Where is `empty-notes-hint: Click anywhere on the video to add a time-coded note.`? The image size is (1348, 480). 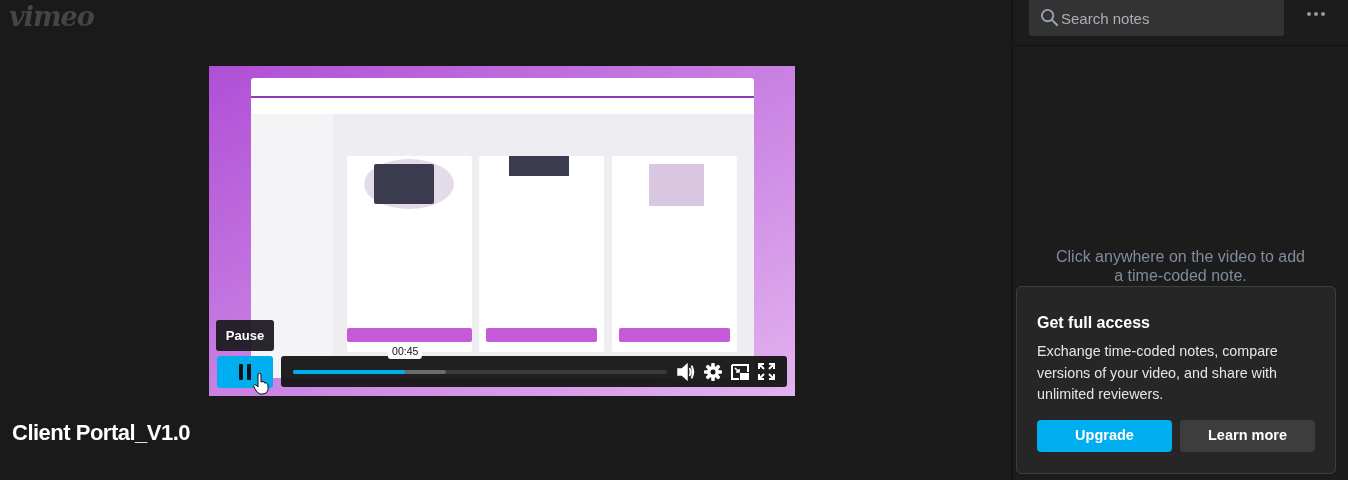
empty-notes-hint: Click anywhere on the video to add a time-coded note. is located at coordinates (1180, 266).